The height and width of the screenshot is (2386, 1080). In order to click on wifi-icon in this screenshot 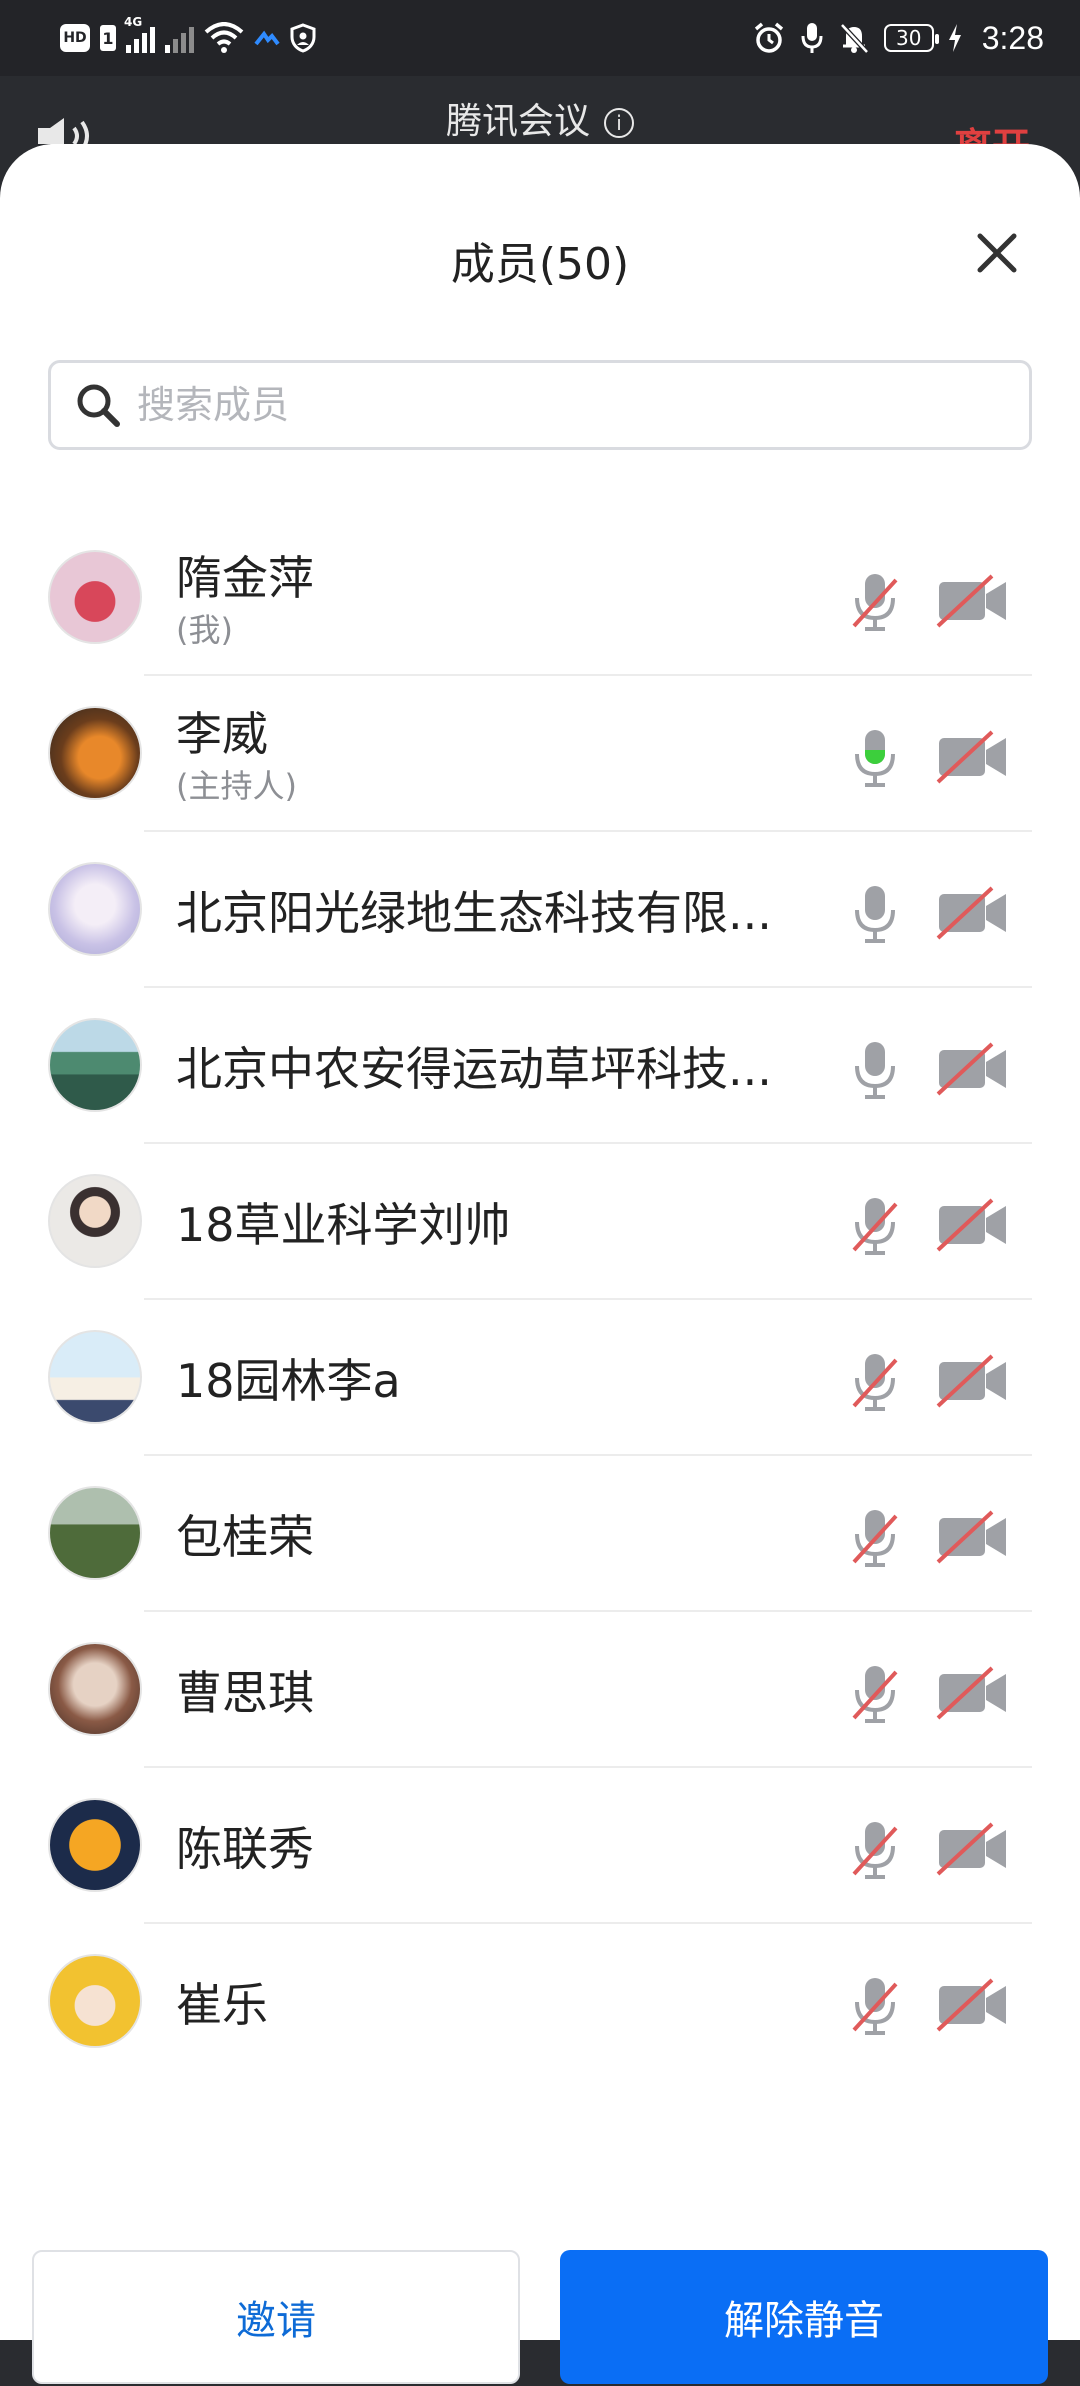, I will do `click(224, 37)`.